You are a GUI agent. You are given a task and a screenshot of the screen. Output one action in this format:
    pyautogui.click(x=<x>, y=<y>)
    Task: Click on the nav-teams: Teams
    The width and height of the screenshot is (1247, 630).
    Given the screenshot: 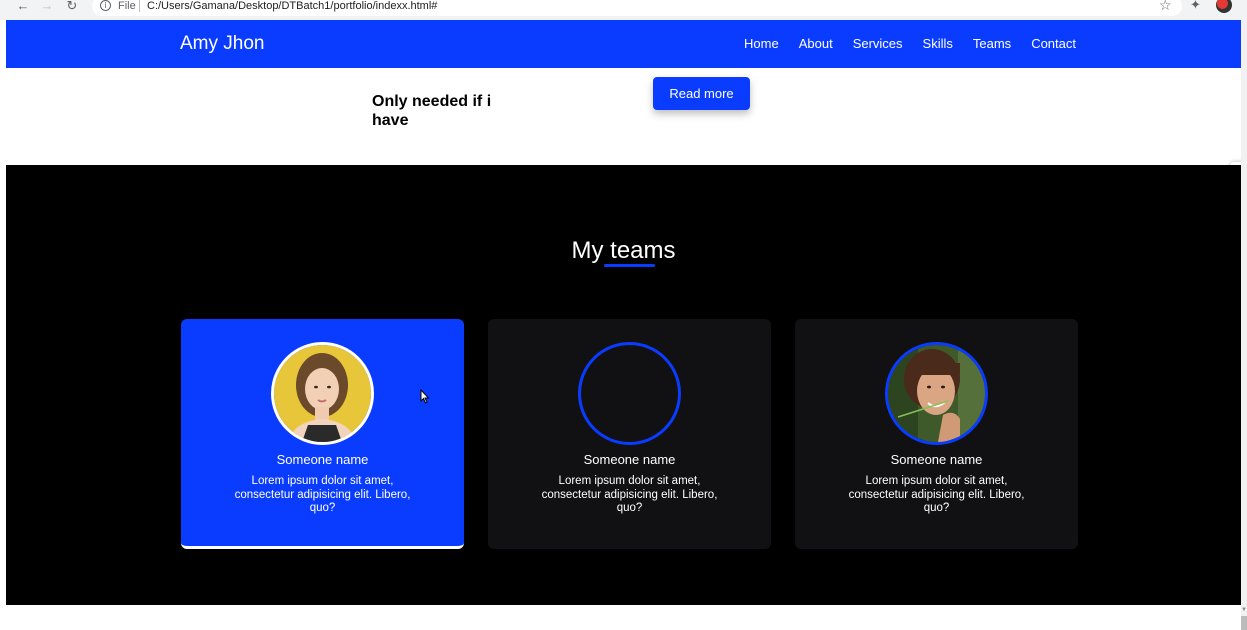 What is the action you would take?
    pyautogui.click(x=992, y=44)
    